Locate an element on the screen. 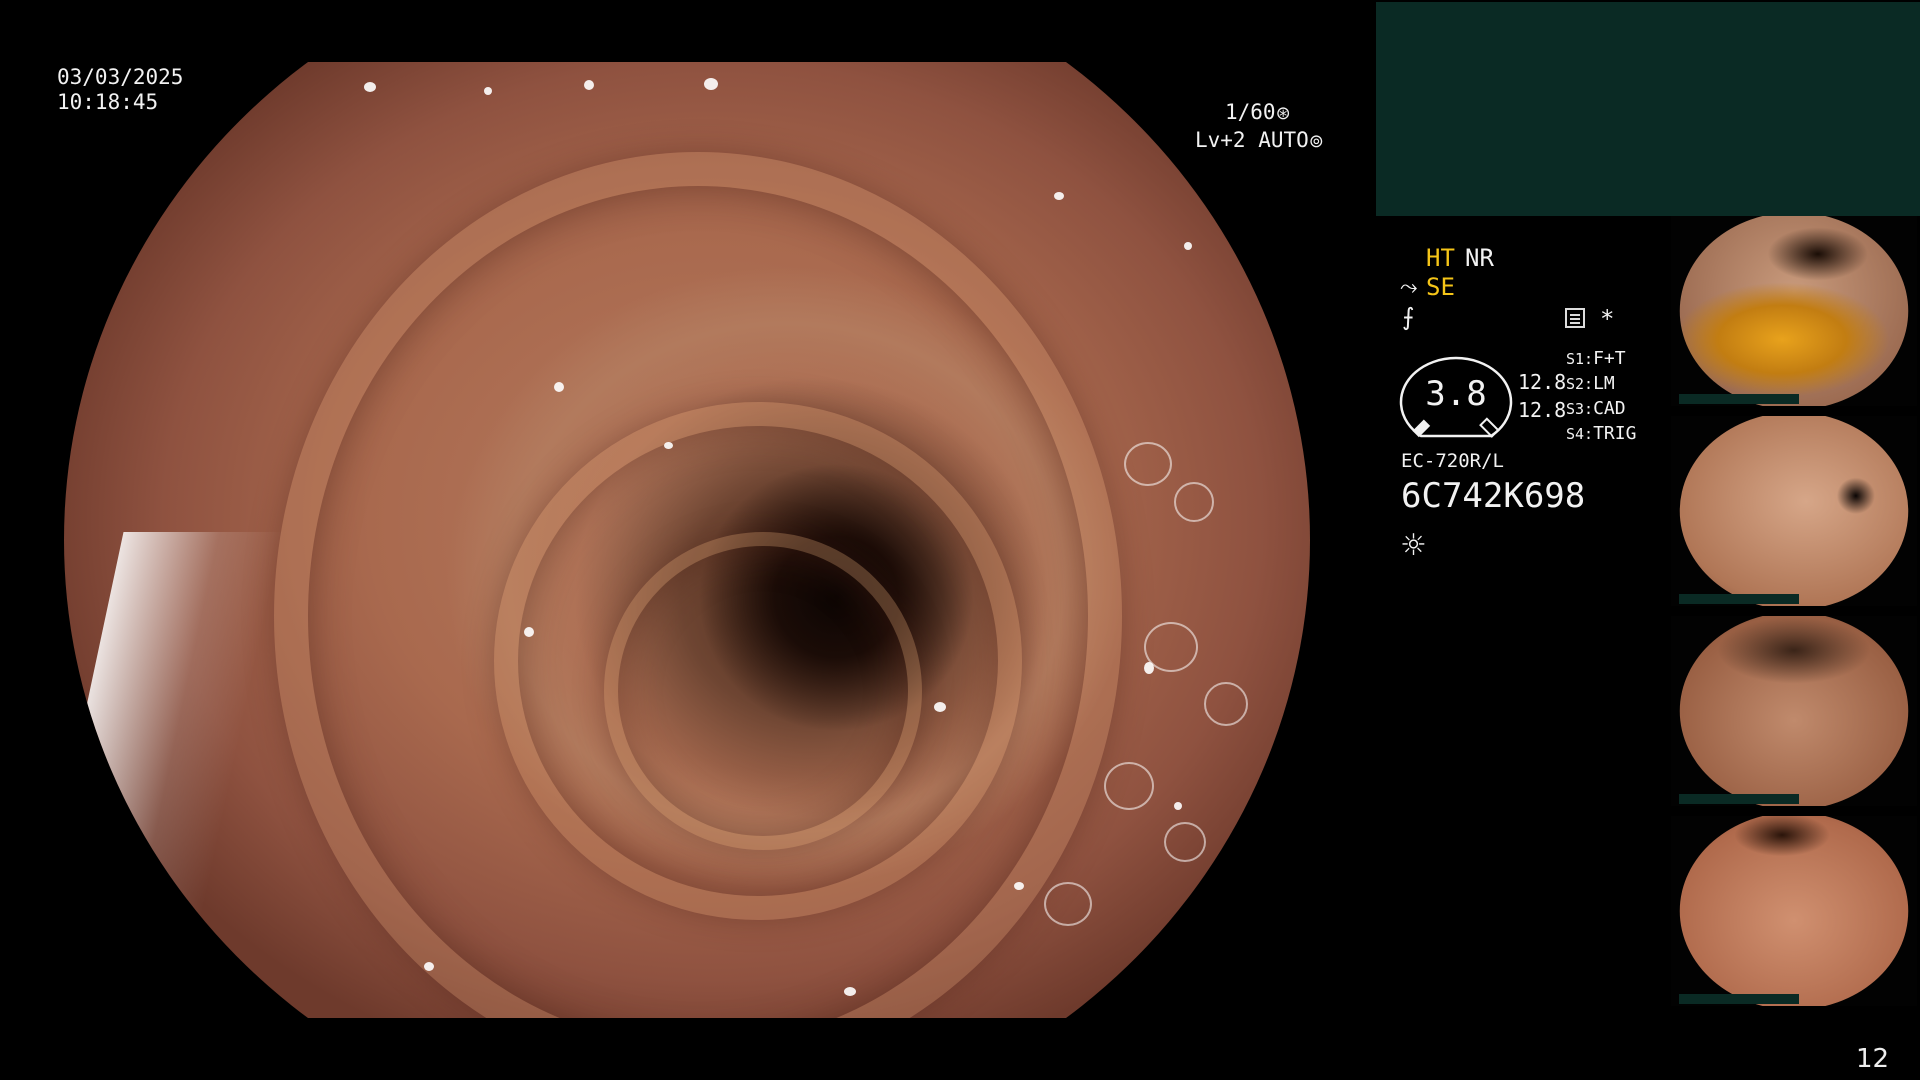 This screenshot has height=1080, width=1920. light-flare is located at coordinates (174, 775).